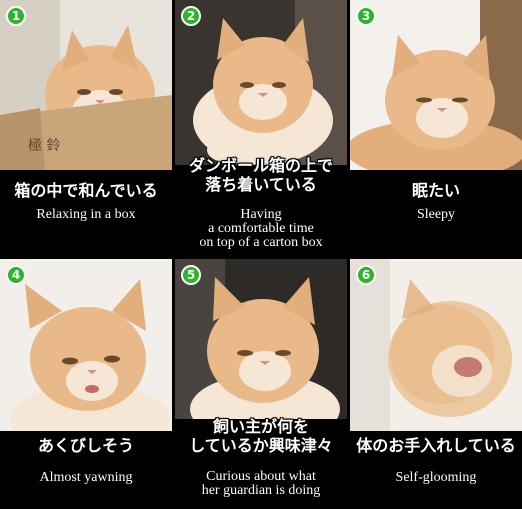 The image size is (522, 509). I want to click on badge-3: 3, so click(366, 16).